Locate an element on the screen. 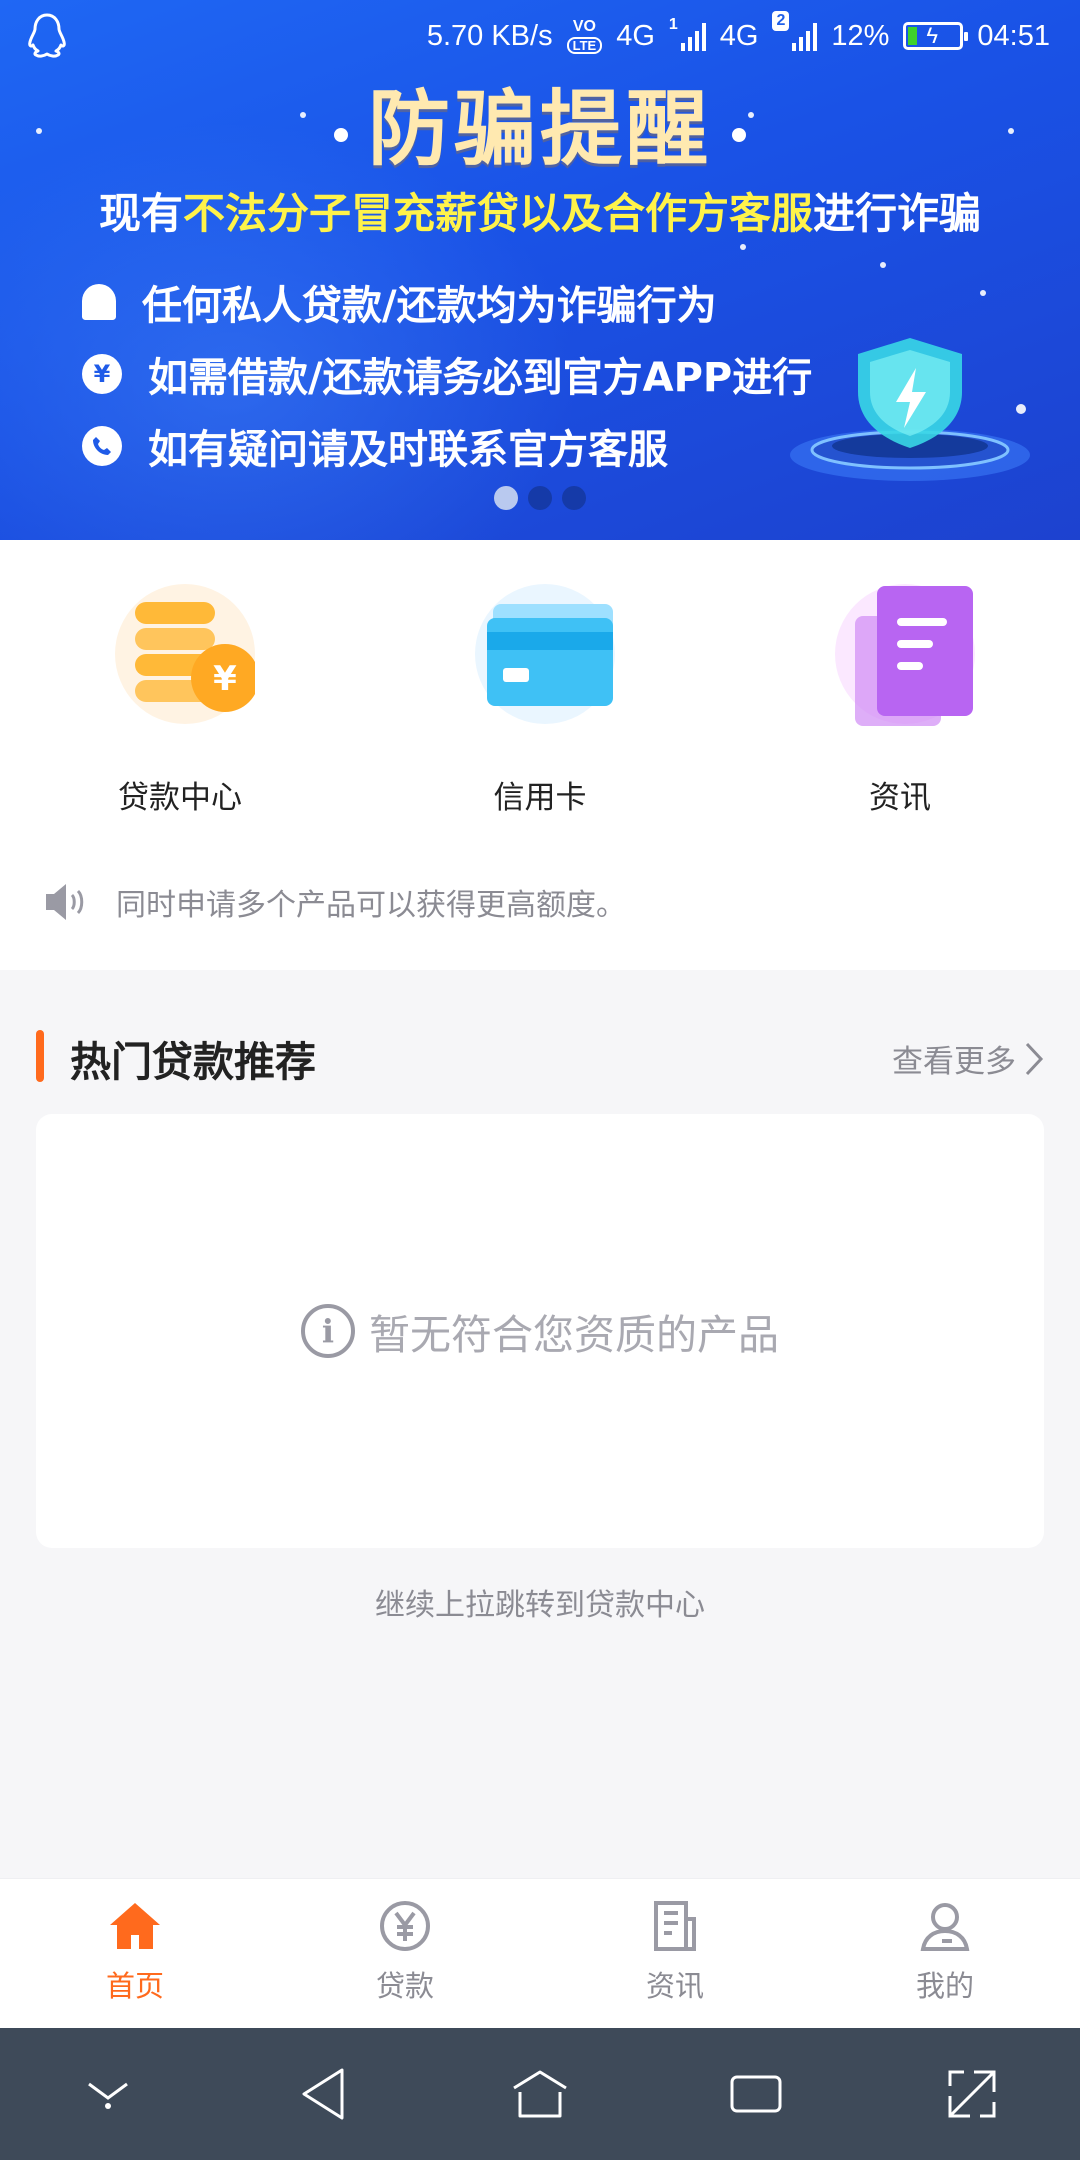 This screenshot has height=2160, width=1080. lte-label: LTE is located at coordinates (584, 45).